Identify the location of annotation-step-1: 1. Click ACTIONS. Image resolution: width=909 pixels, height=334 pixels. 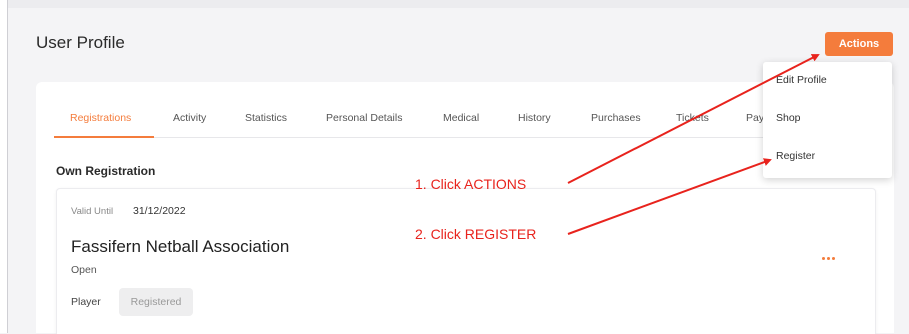
(471, 184).